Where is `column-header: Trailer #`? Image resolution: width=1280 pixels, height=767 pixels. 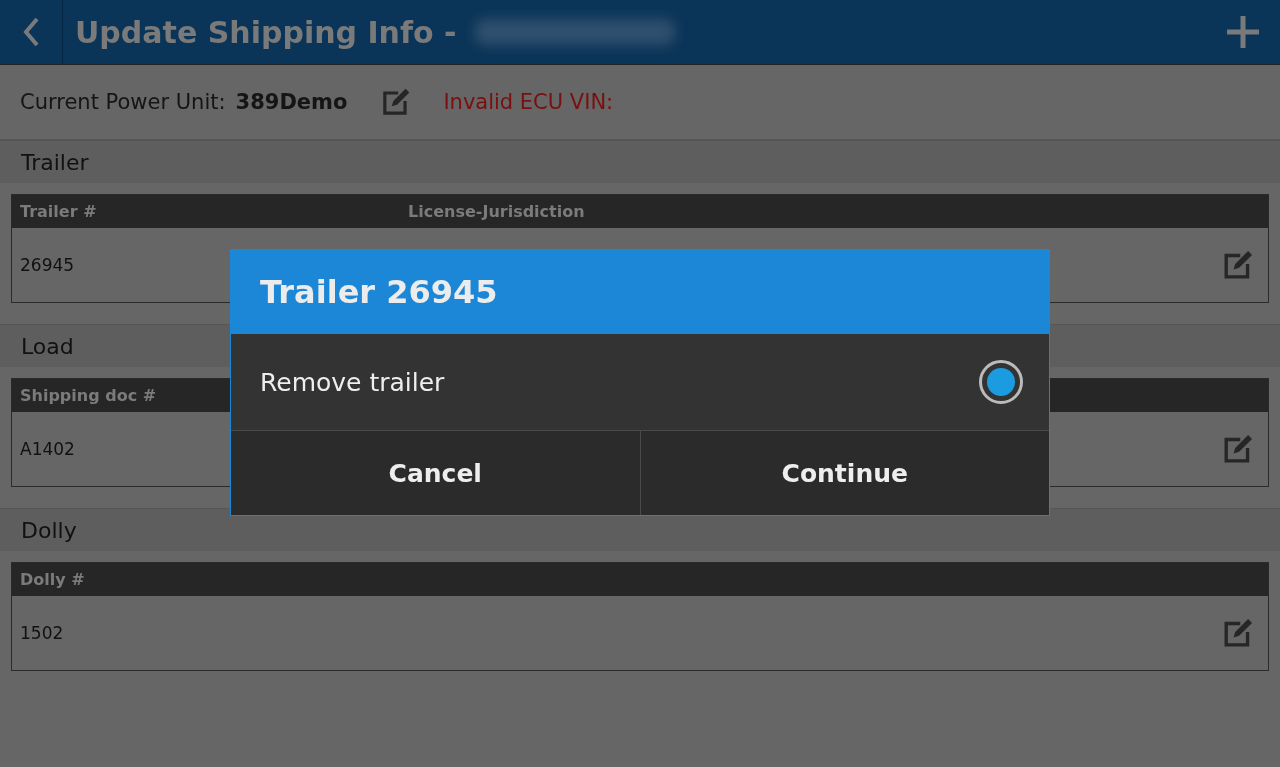 column-header: Trailer # is located at coordinates (58, 211).